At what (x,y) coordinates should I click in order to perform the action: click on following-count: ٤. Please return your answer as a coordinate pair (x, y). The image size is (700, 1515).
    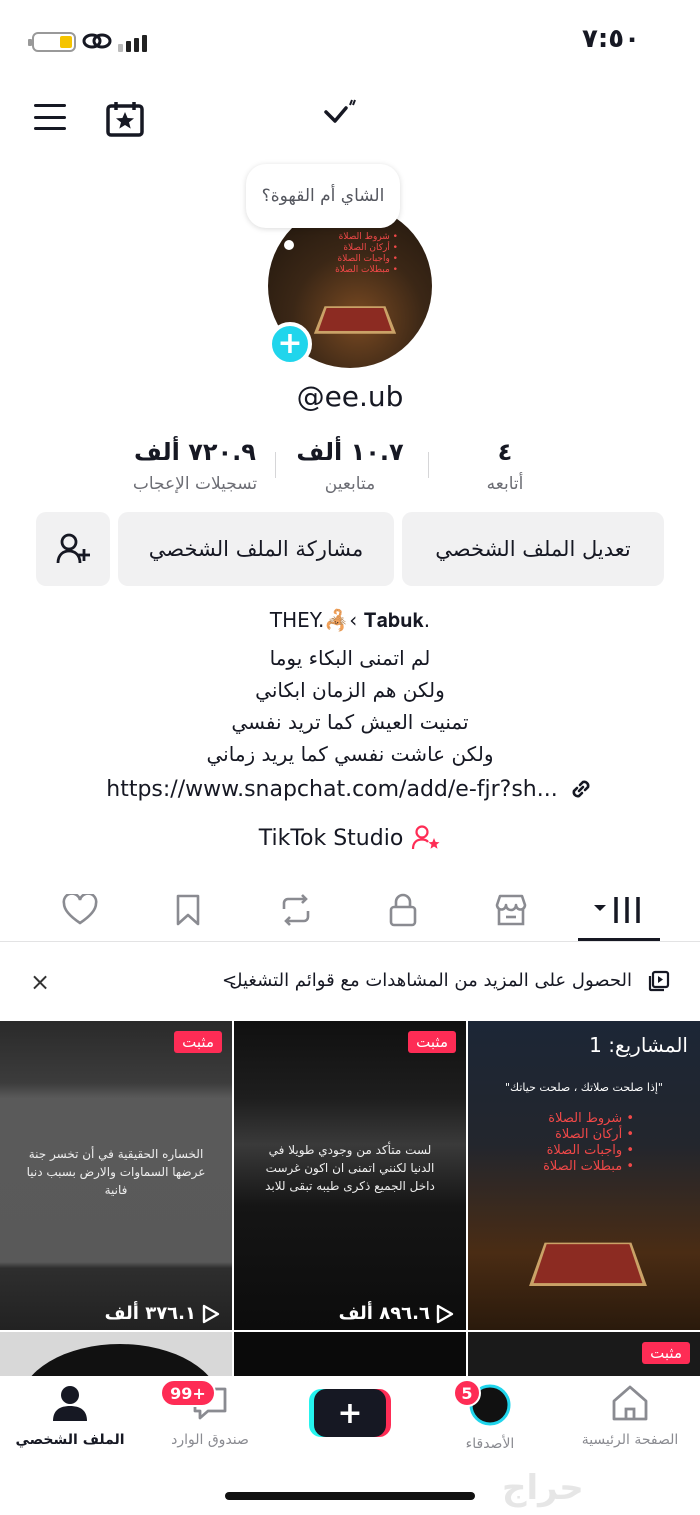
    Looking at the image, I should click on (505, 452).